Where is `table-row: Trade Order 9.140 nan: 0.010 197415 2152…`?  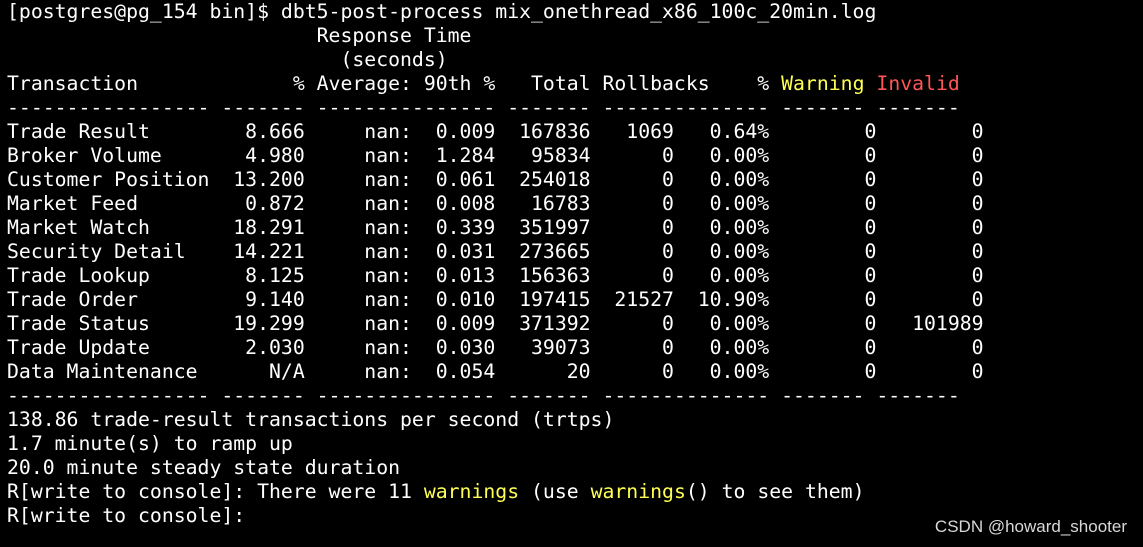
table-row: Trade Order 9.140 nan: 0.010 197415 2152… is located at coordinates (495, 299).